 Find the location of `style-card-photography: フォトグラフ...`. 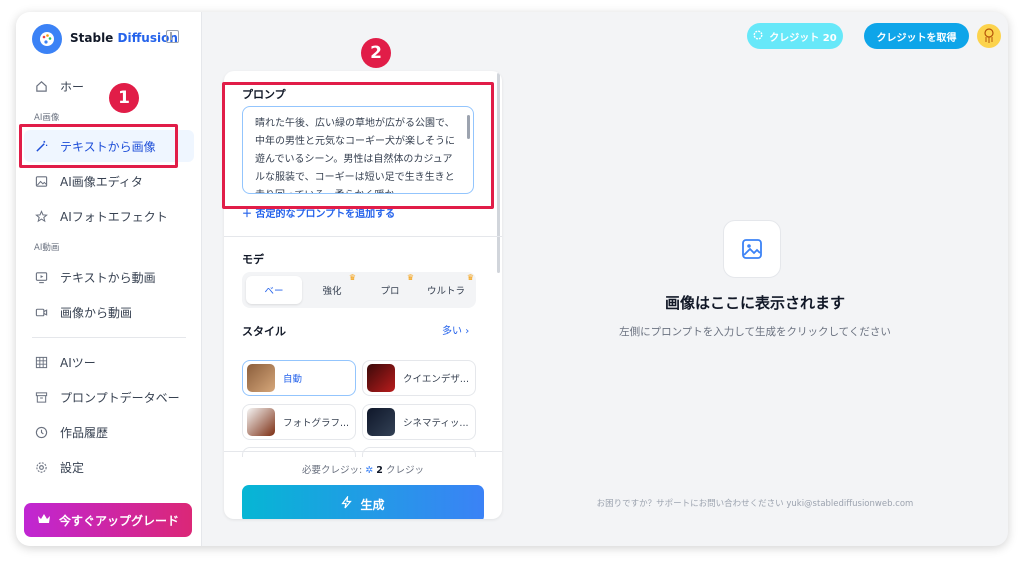

style-card-photography: フォトグラフ... is located at coordinates (299, 422).